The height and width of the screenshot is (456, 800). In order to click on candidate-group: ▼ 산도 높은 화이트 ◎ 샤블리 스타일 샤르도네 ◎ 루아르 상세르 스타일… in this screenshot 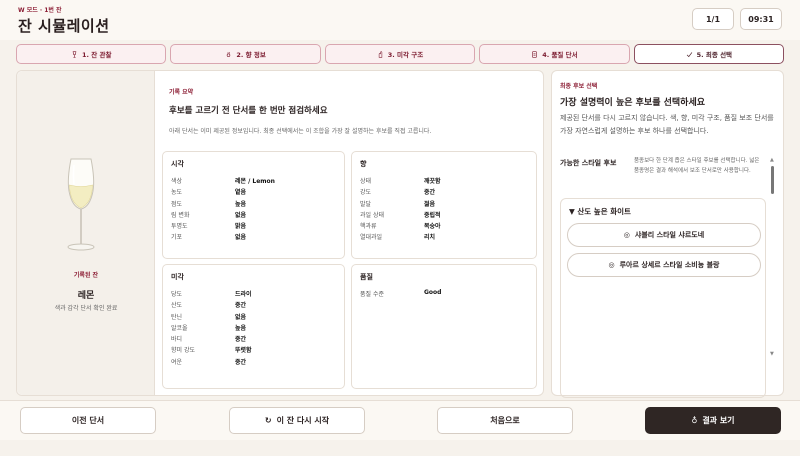, I will do `click(663, 298)`.